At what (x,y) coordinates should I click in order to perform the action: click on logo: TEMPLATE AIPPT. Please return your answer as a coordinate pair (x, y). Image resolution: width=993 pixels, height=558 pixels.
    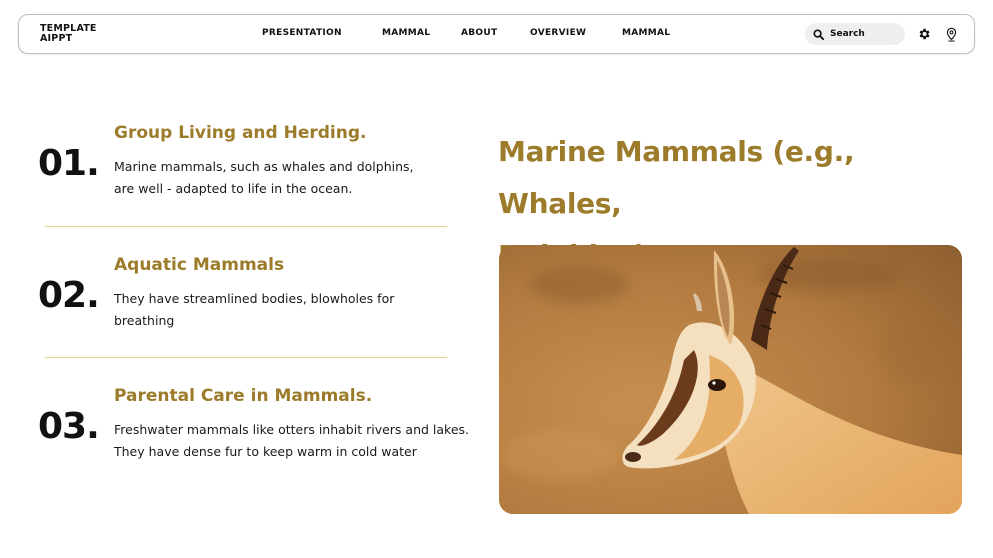
    Looking at the image, I should click on (68, 34).